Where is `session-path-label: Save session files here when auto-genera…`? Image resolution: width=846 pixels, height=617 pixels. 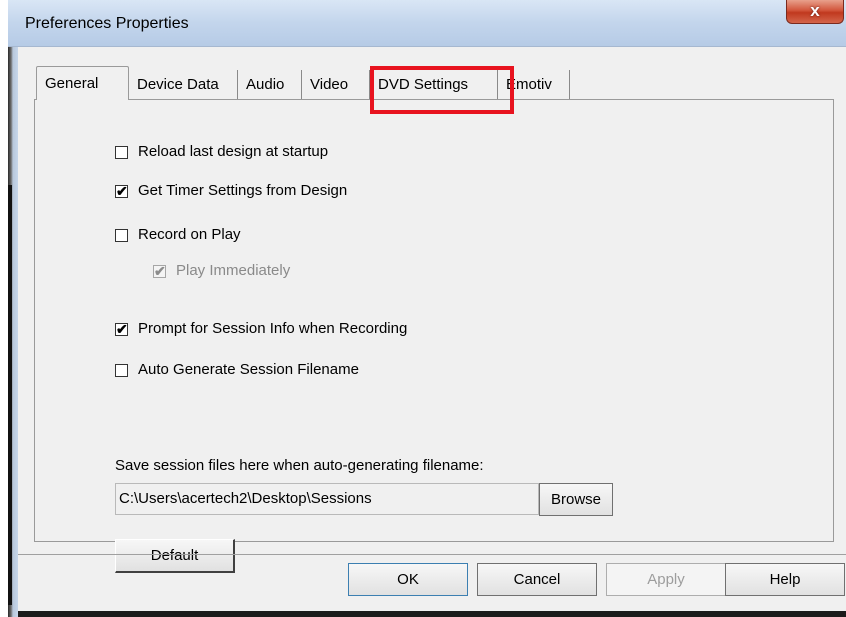
session-path-label: Save session files here when auto-genera… is located at coordinates (299, 465).